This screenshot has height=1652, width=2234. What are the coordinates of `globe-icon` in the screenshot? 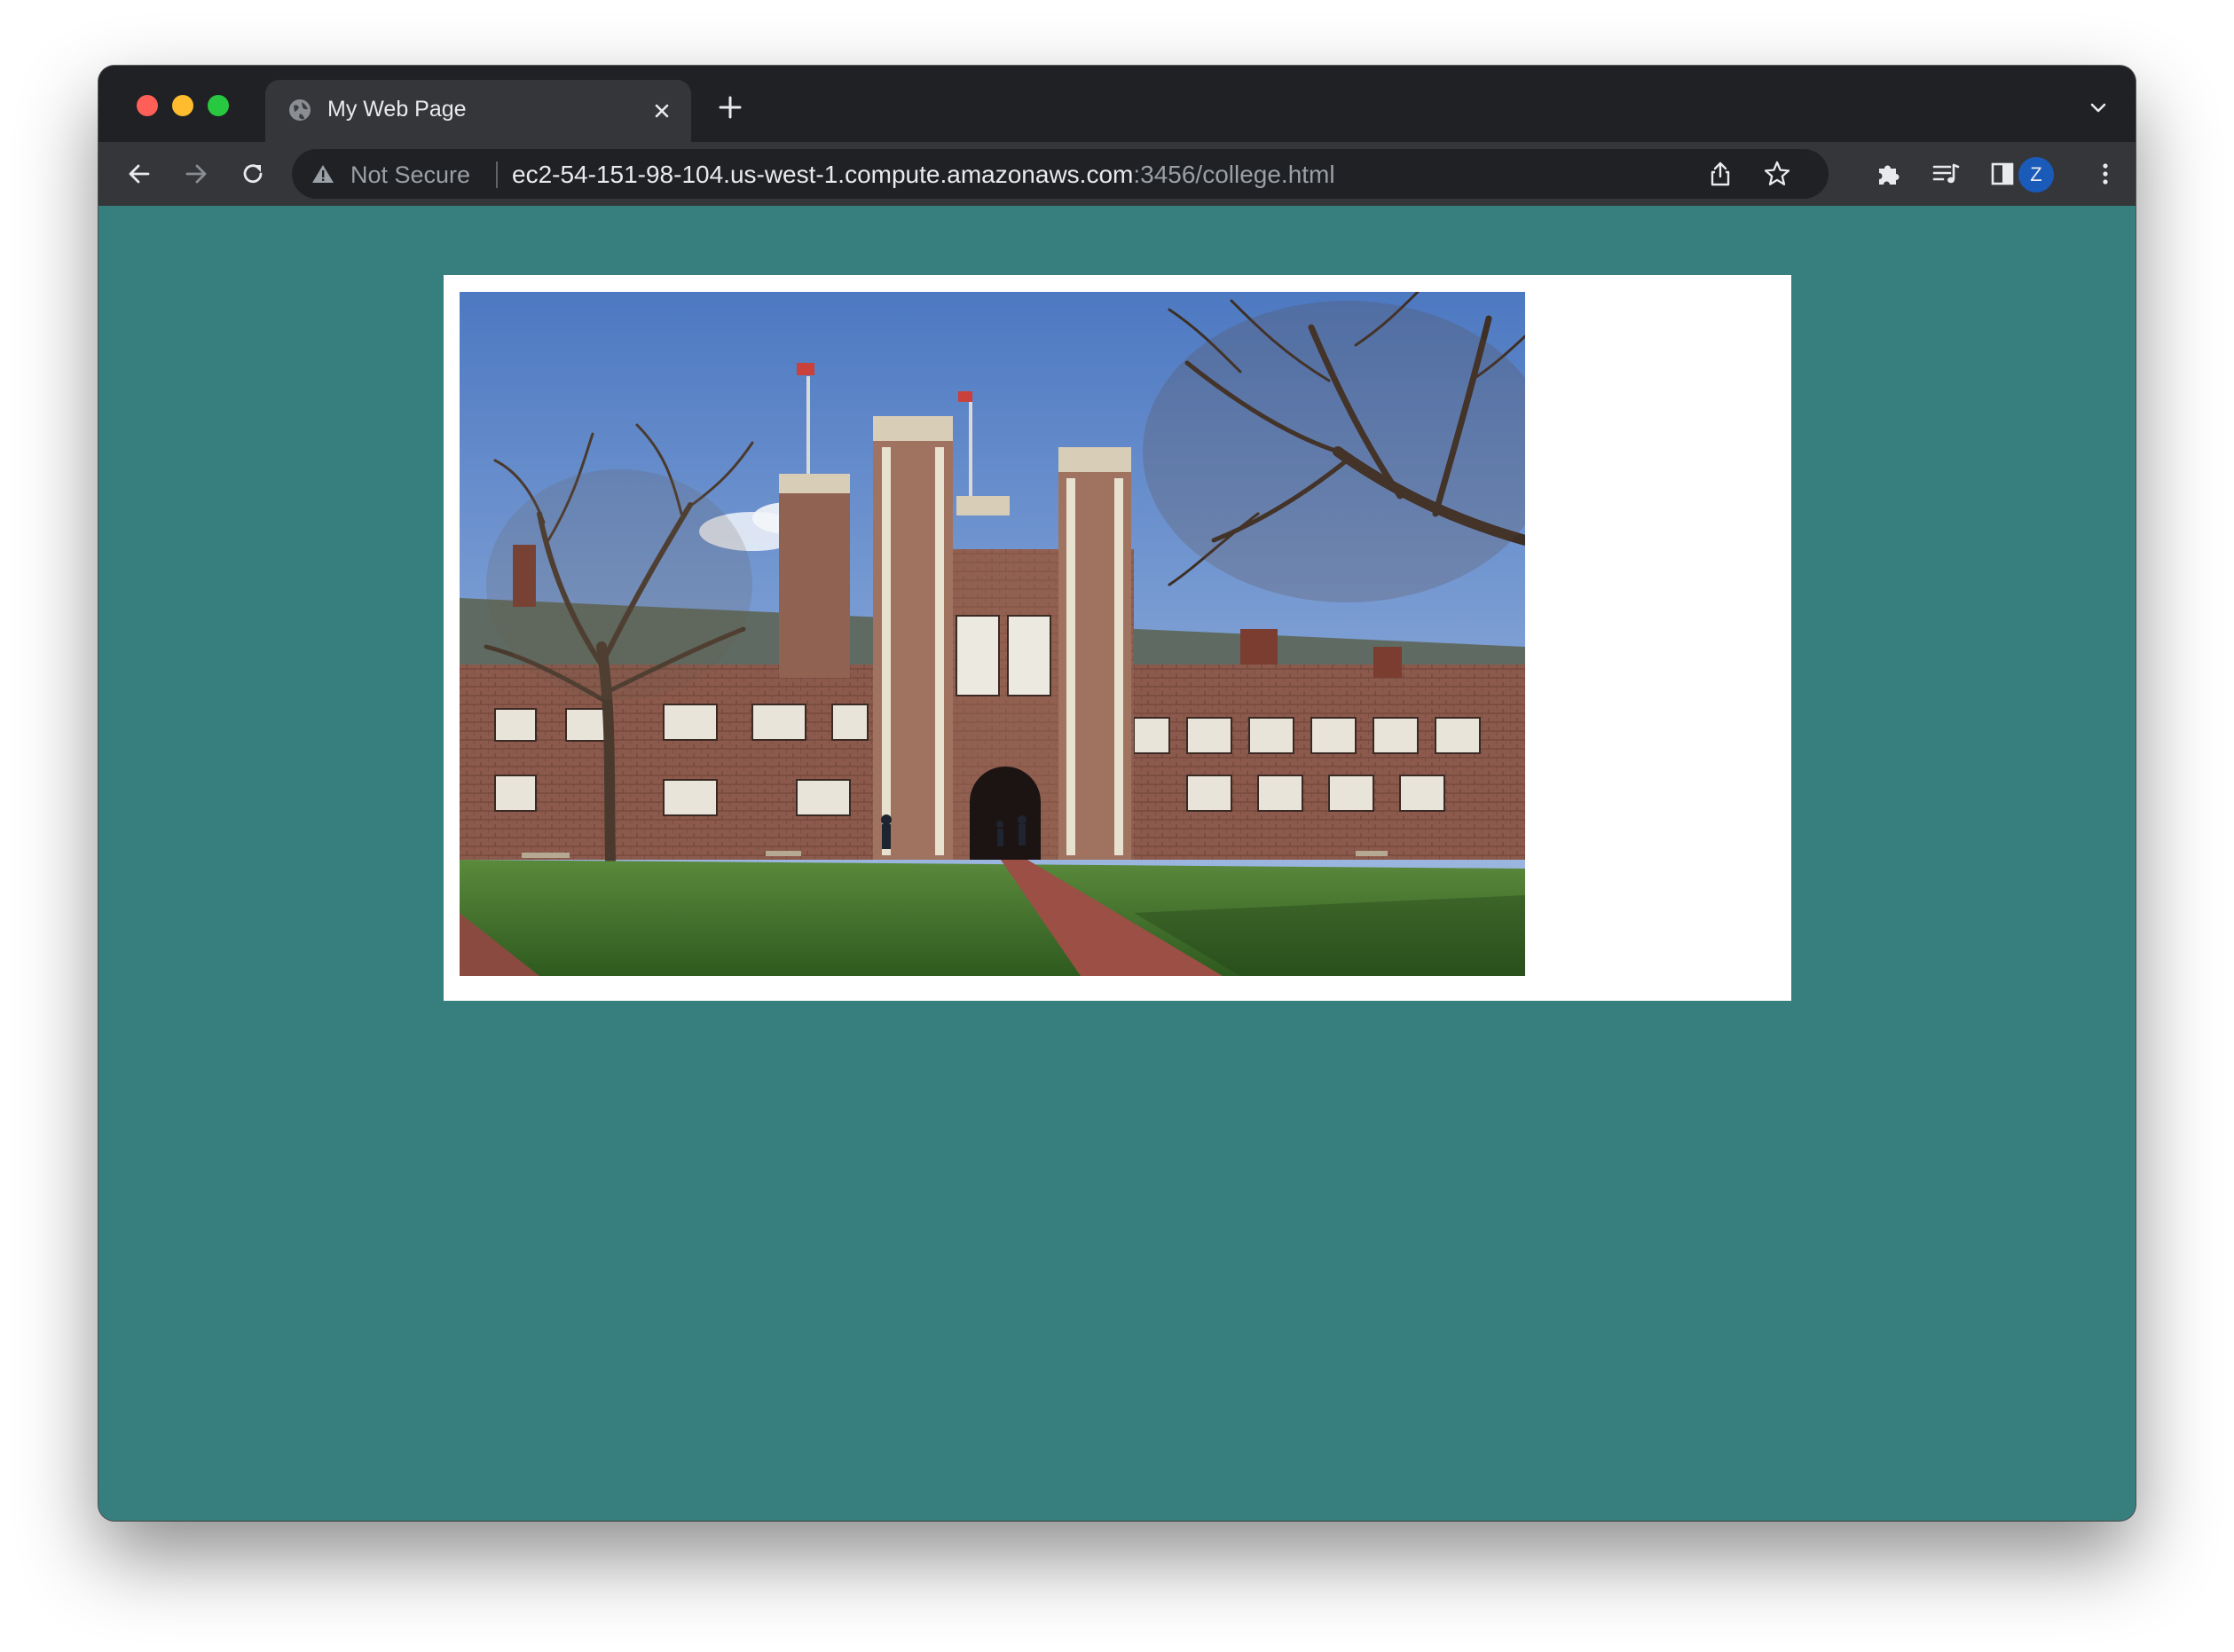 It's located at (300, 110).